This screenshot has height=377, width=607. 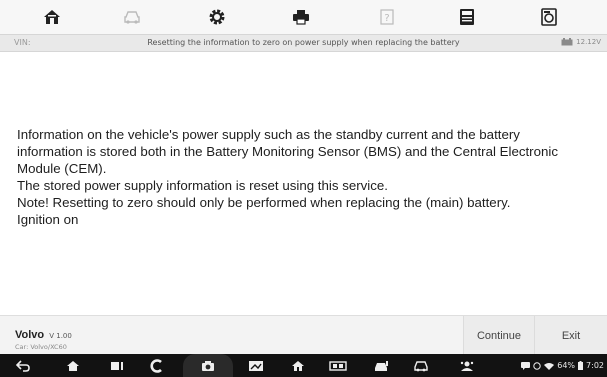 I want to click on recent-apps-icon, so click(x=117, y=365).